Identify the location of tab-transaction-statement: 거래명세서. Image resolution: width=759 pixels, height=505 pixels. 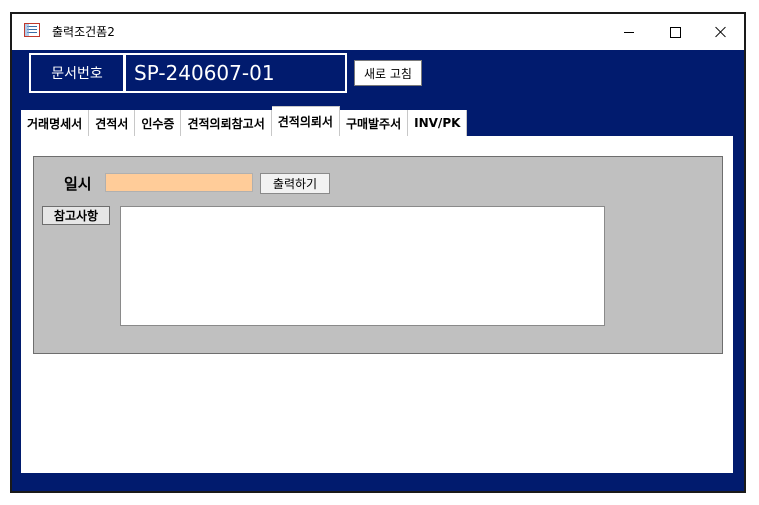
(55, 123).